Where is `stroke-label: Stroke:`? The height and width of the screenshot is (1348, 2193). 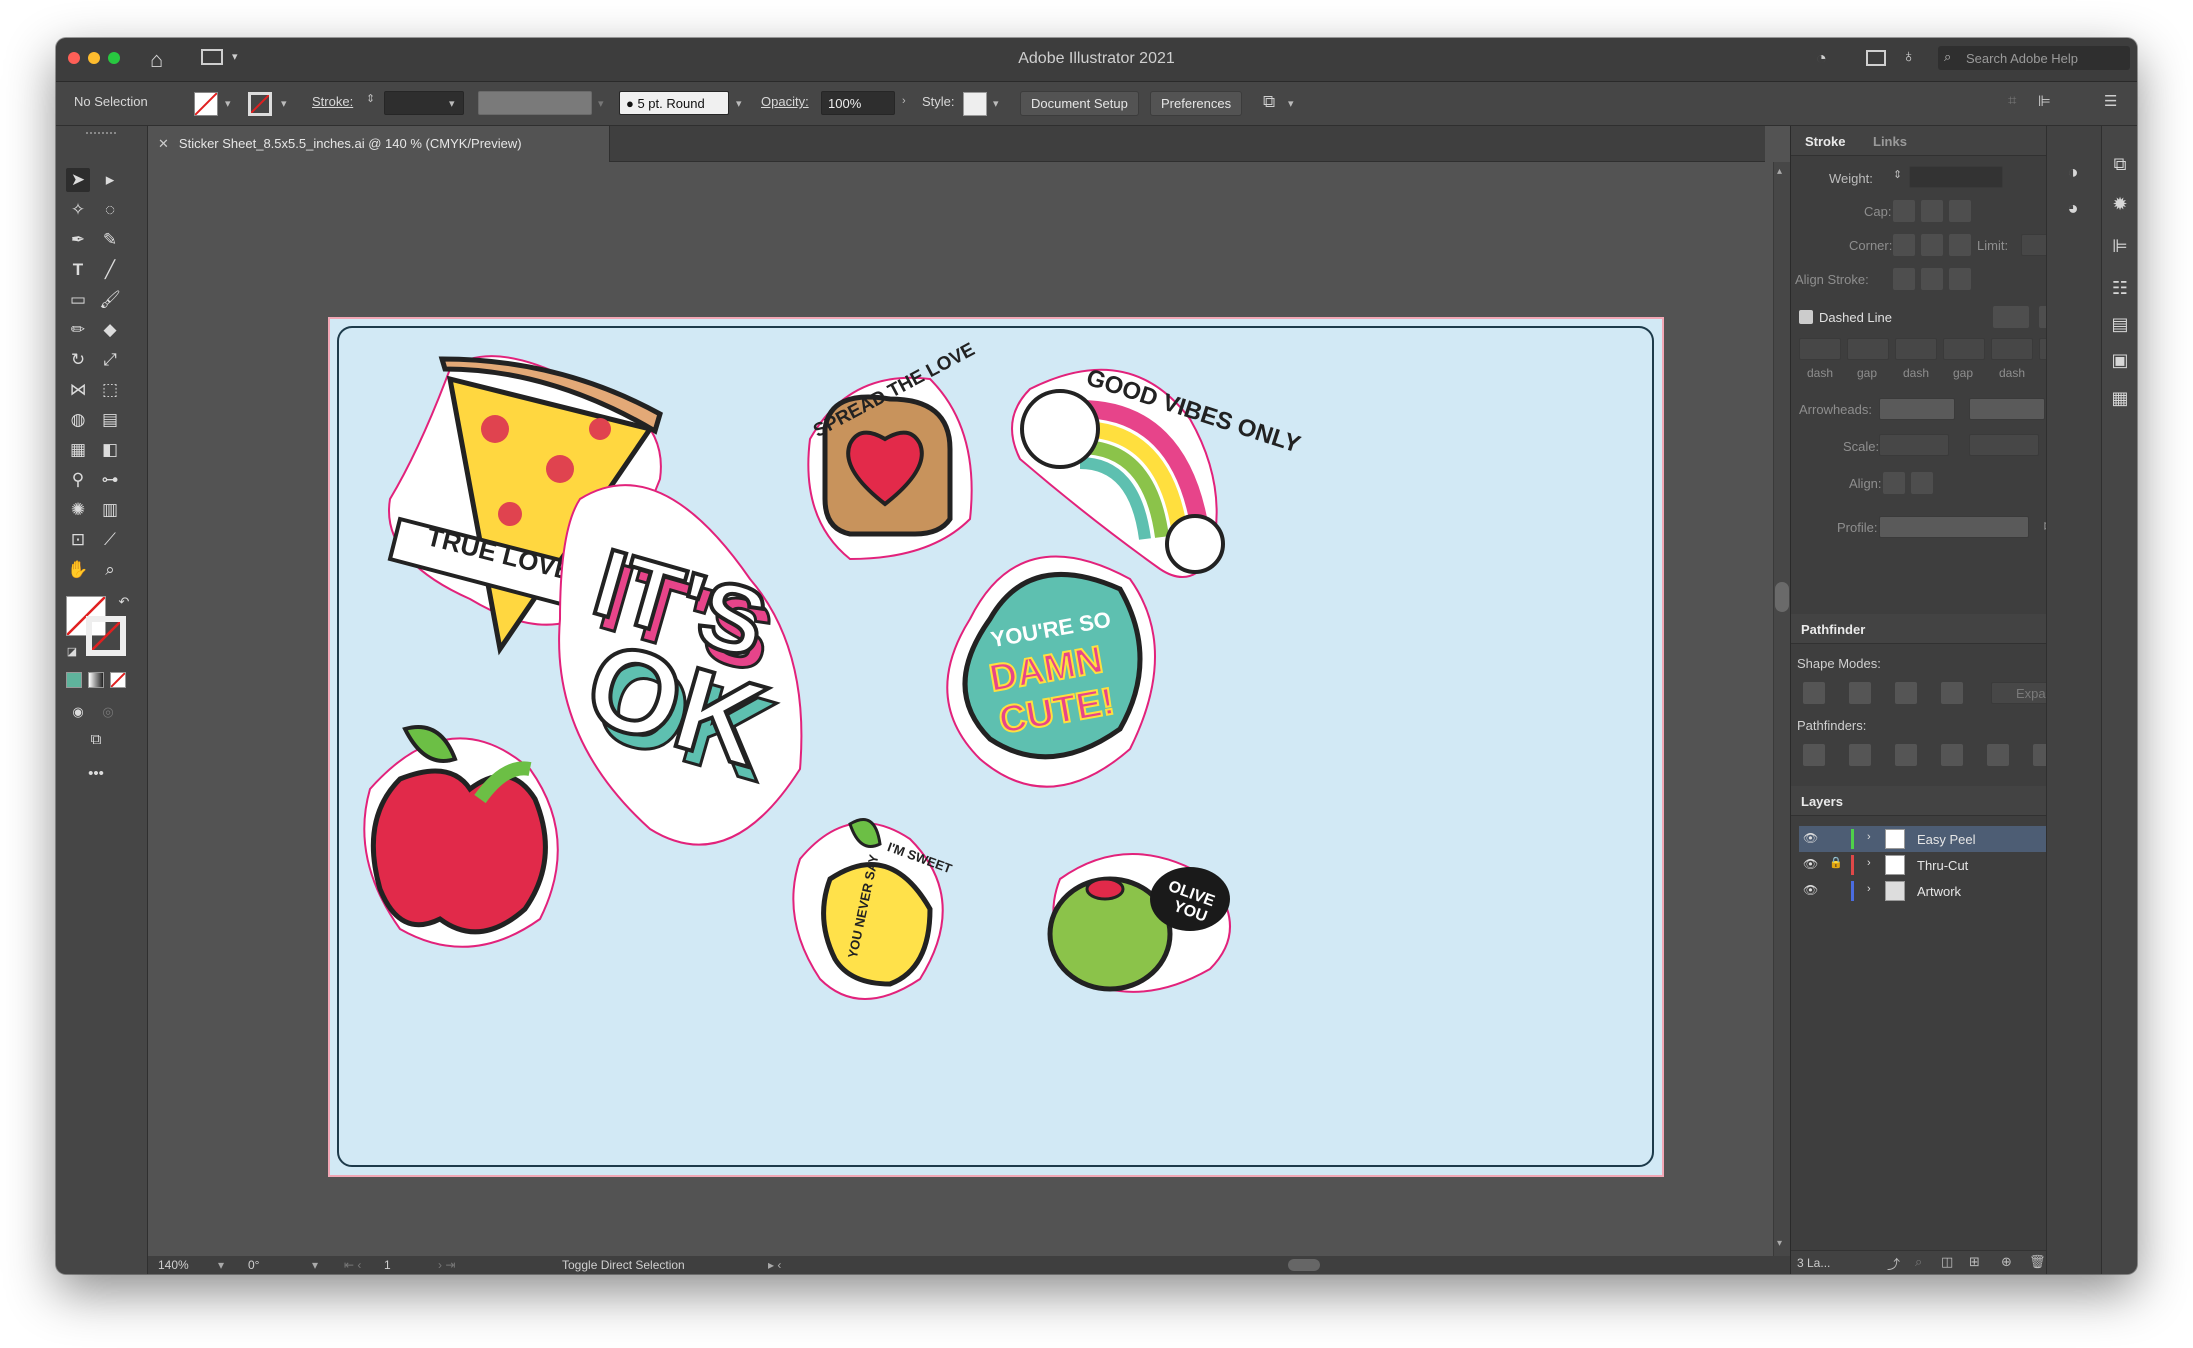 stroke-label: Stroke: is located at coordinates (332, 101).